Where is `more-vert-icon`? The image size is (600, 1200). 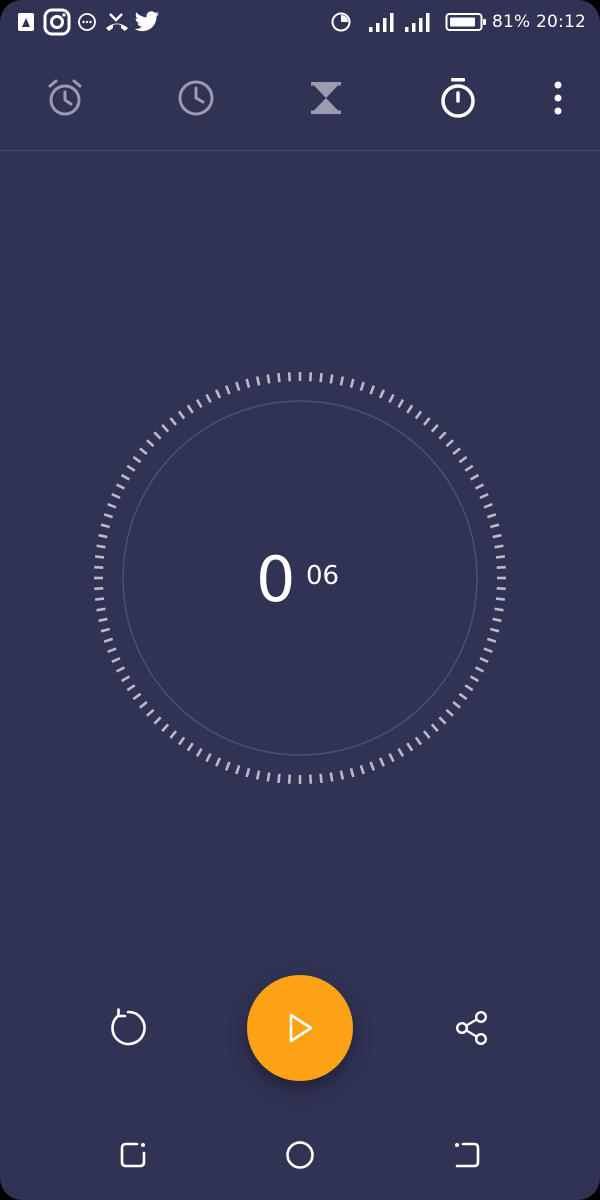
more-vert-icon is located at coordinates (558, 98).